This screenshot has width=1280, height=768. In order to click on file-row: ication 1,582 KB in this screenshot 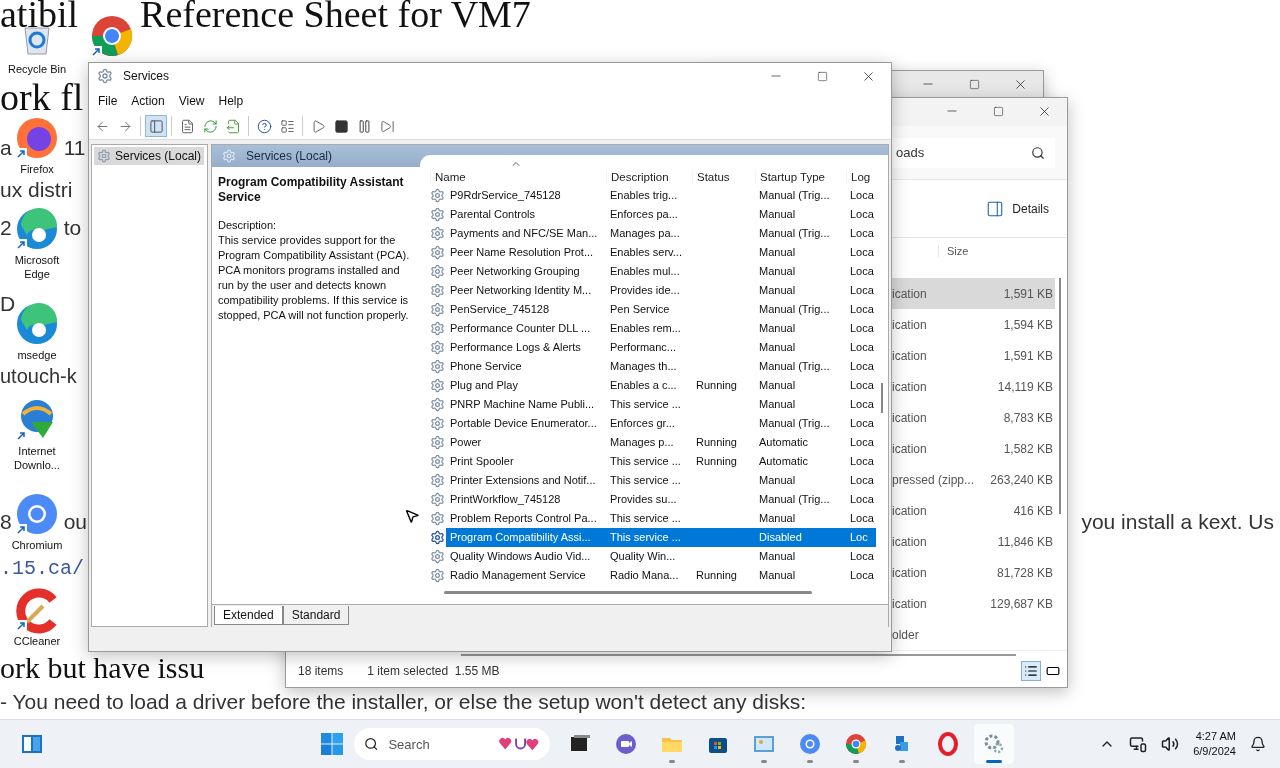, I will do `click(973, 448)`.